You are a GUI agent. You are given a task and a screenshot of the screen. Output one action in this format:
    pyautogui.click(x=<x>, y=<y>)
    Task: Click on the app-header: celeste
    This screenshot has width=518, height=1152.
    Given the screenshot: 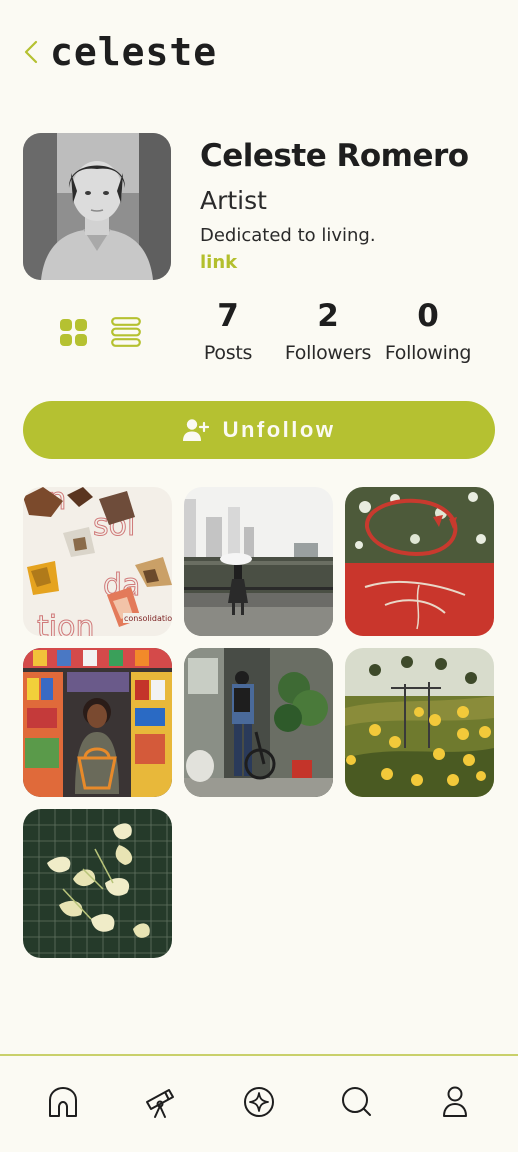 What is the action you would take?
    pyautogui.click(x=119, y=52)
    